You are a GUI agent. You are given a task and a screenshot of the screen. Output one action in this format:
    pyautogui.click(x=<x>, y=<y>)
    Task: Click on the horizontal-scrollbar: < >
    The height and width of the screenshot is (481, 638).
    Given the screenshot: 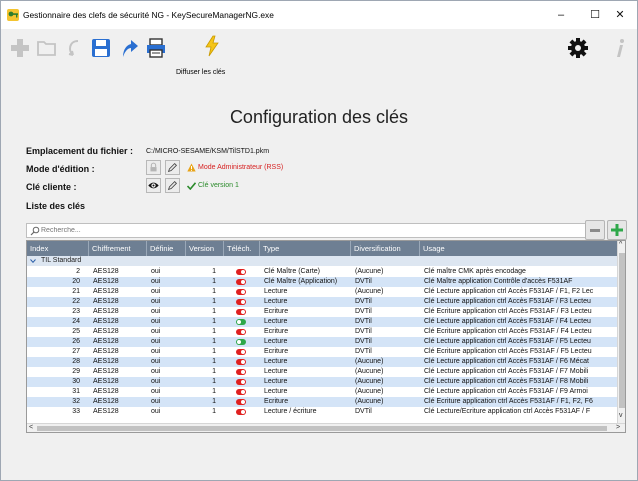 What is the action you would take?
    pyautogui.click(x=326, y=427)
    